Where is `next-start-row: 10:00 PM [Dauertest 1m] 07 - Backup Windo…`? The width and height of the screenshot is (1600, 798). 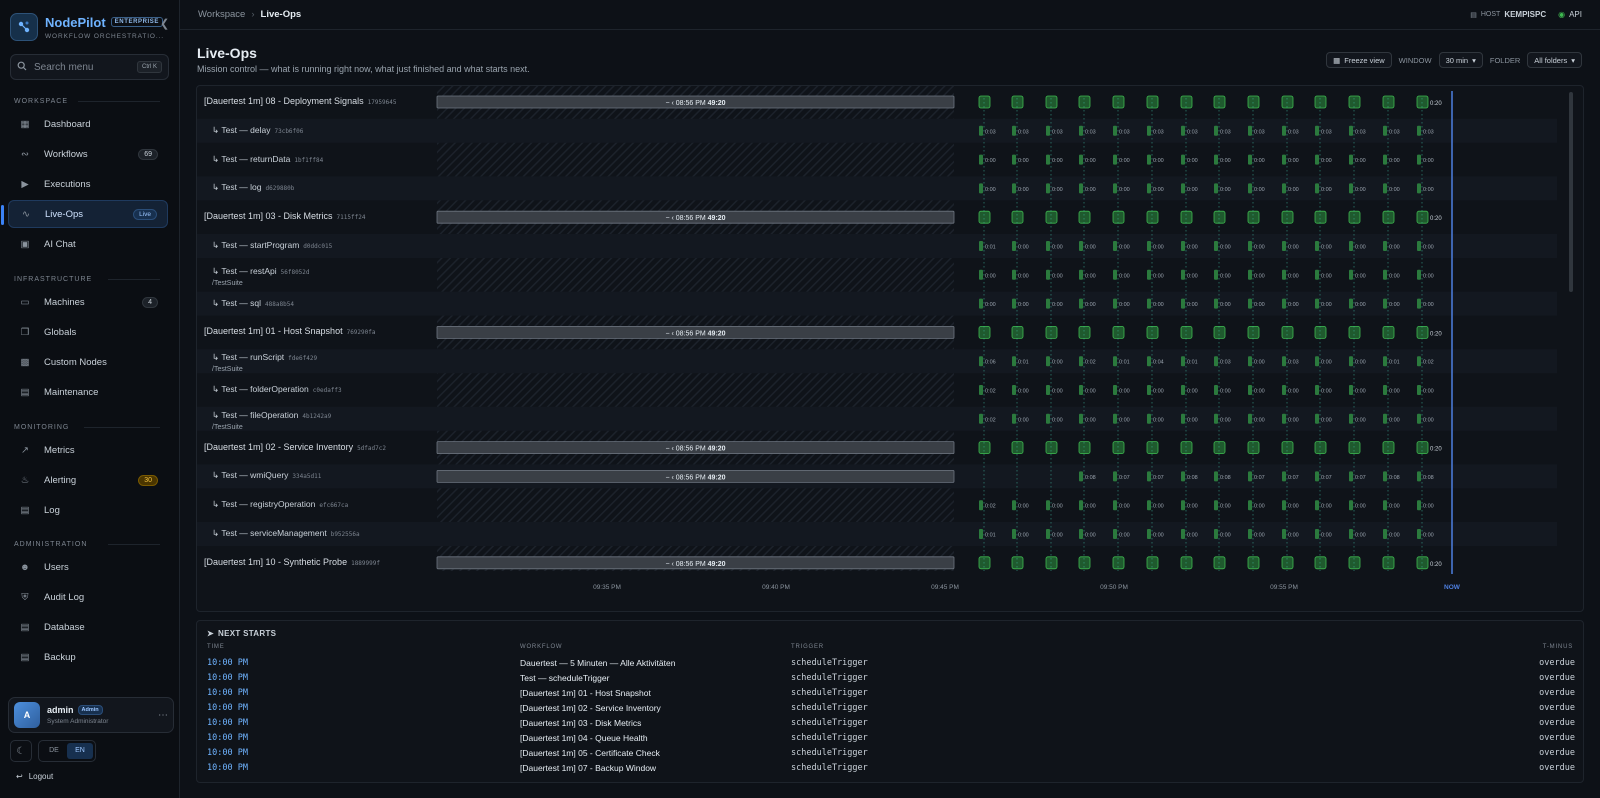 next-start-row: 10:00 PM [Dauertest 1m] 07 - Backup Windo… is located at coordinates (891, 770).